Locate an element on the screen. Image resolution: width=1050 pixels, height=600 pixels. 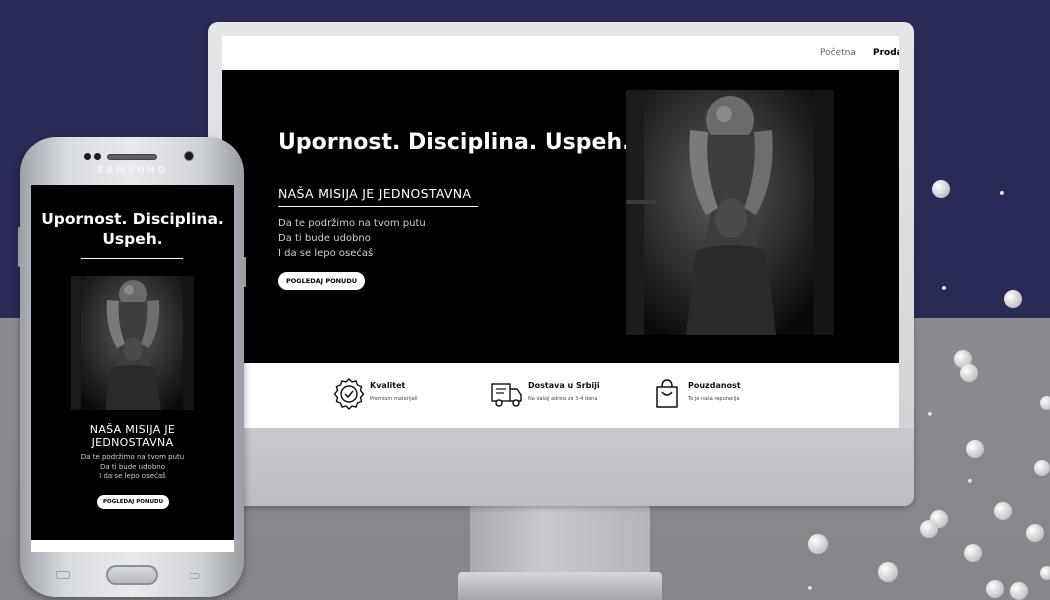
nav-link-shop: Proda is located at coordinates (886, 53).